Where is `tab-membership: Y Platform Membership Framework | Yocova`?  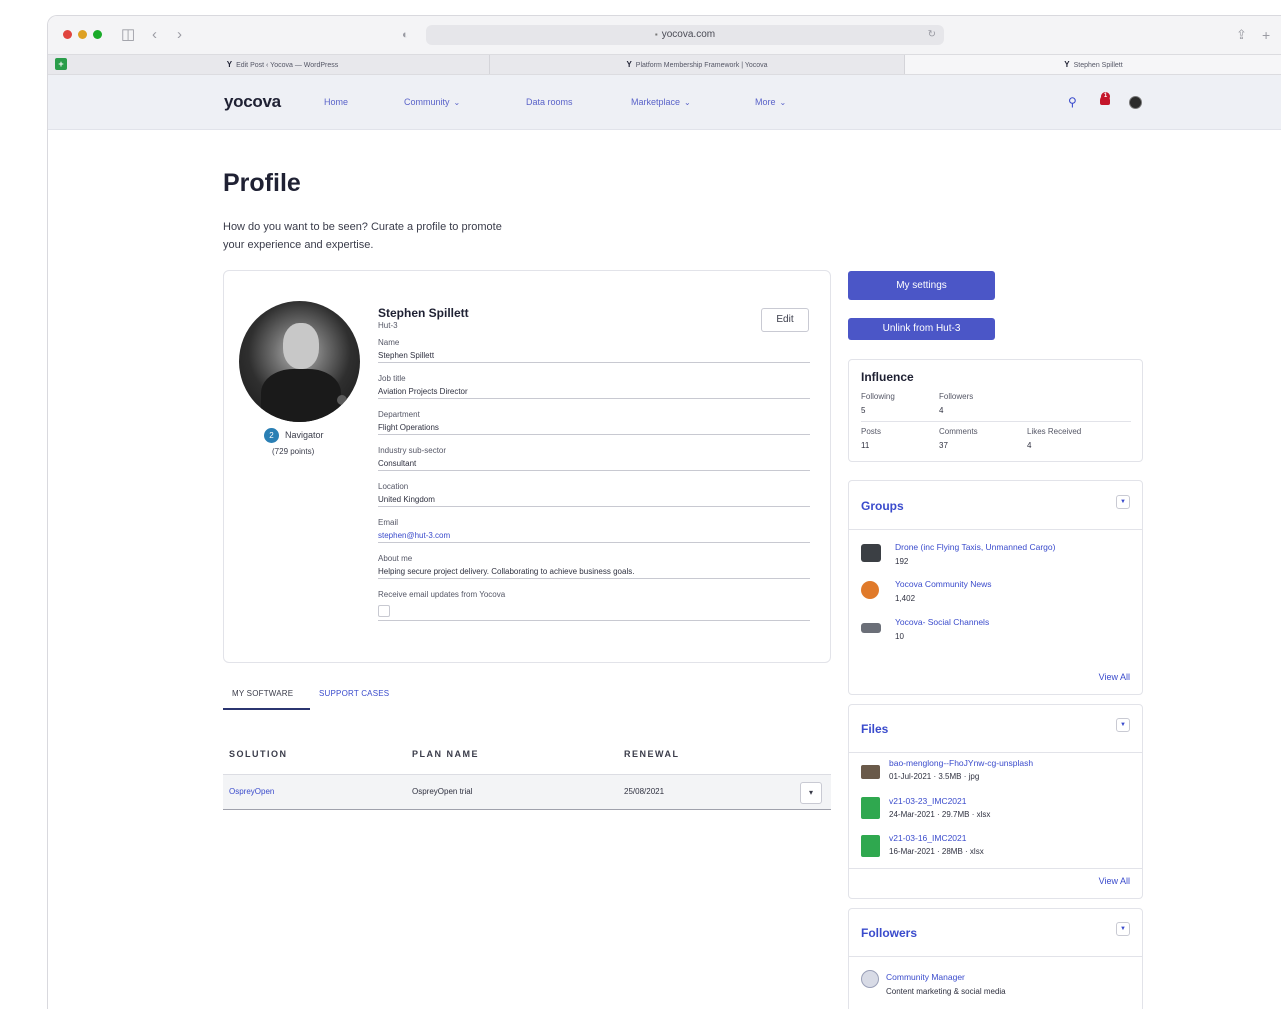 tab-membership: Y Platform Membership Framework | Yocova is located at coordinates (697, 64).